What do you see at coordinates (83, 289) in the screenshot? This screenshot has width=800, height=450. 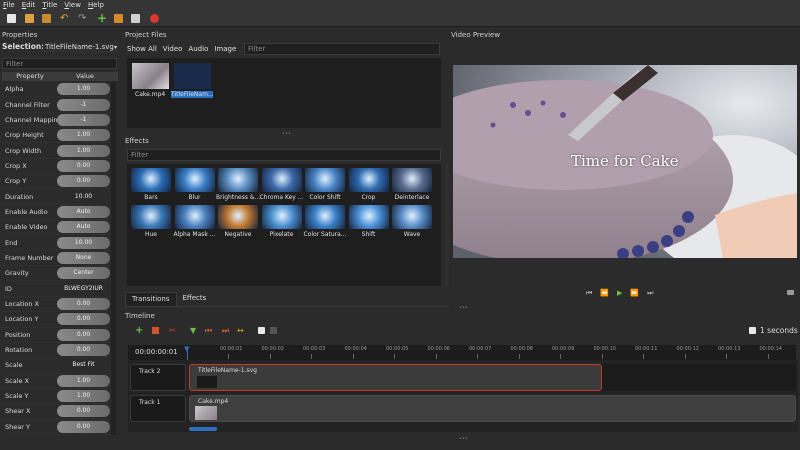 I see `property-value: BLWEGY2IUR` at bounding box center [83, 289].